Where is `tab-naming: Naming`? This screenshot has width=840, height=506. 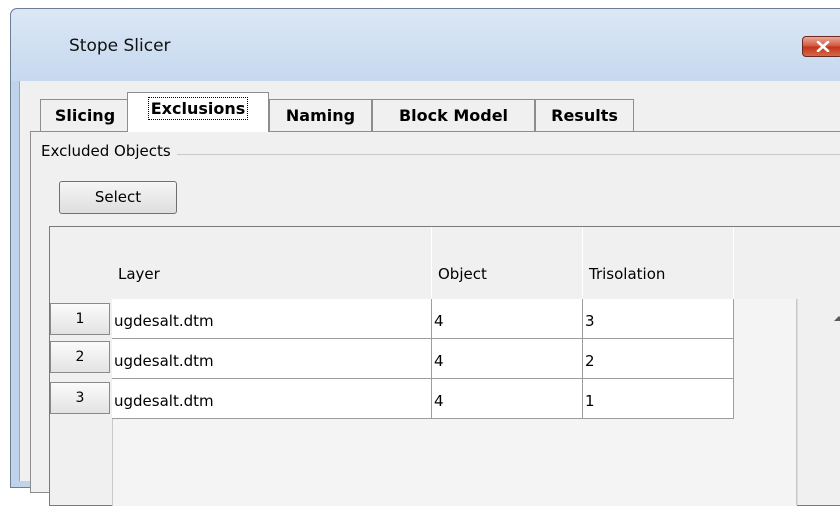 tab-naming: Naming is located at coordinates (320, 115).